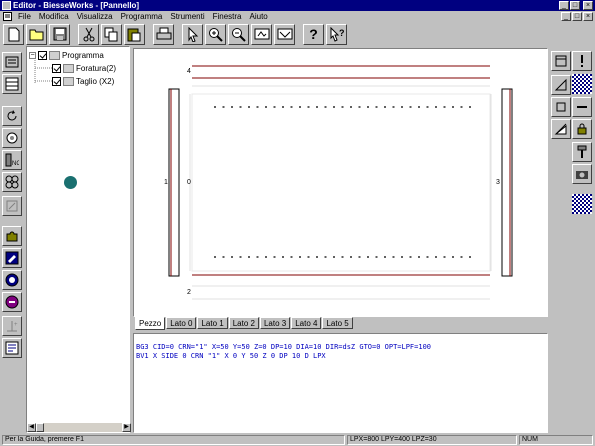 The height and width of the screenshot is (446, 595). I want to click on disabled-tool-icon, so click(12, 206).